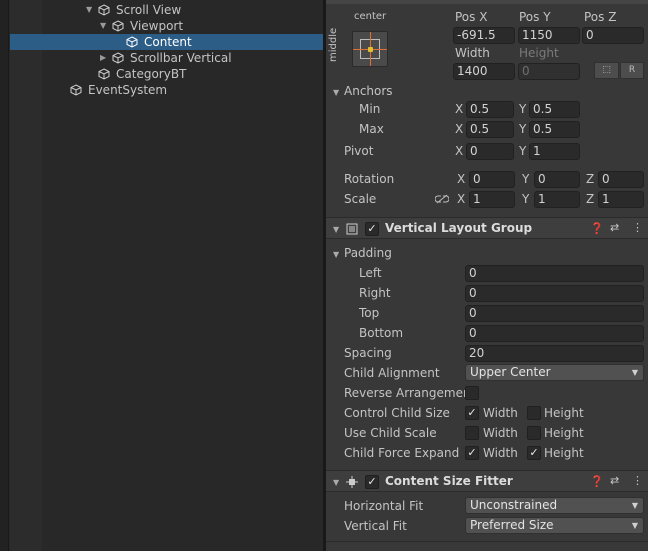 The height and width of the screenshot is (551, 648). Describe the element at coordinates (492, 199) in the screenshot. I see `scale-x-field: 1` at that location.